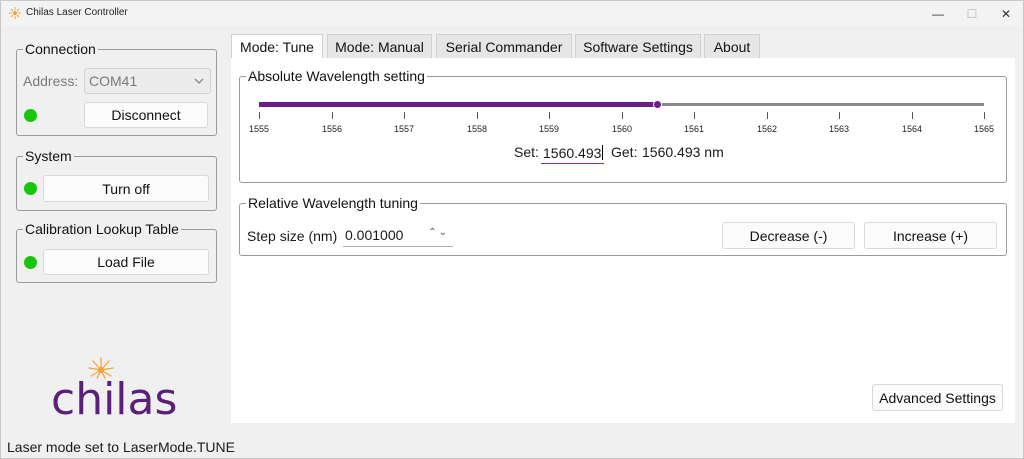 This screenshot has height=459, width=1024. What do you see at coordinates (336, 76) in the screenshot?
I see `absolute-title: Absolute Wavelength setting` at bounding box center [336, 76].